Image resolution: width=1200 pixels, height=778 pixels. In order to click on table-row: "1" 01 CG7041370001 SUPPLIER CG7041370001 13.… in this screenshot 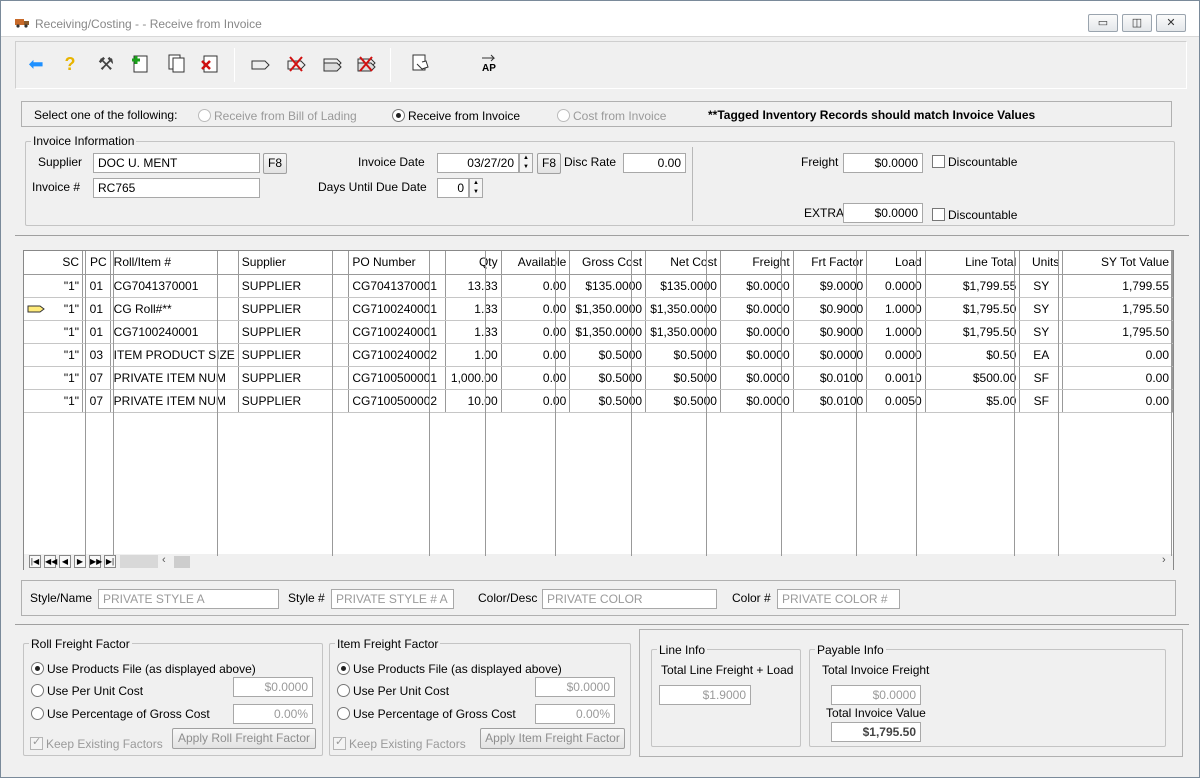, I will do `click(598, 286)`.